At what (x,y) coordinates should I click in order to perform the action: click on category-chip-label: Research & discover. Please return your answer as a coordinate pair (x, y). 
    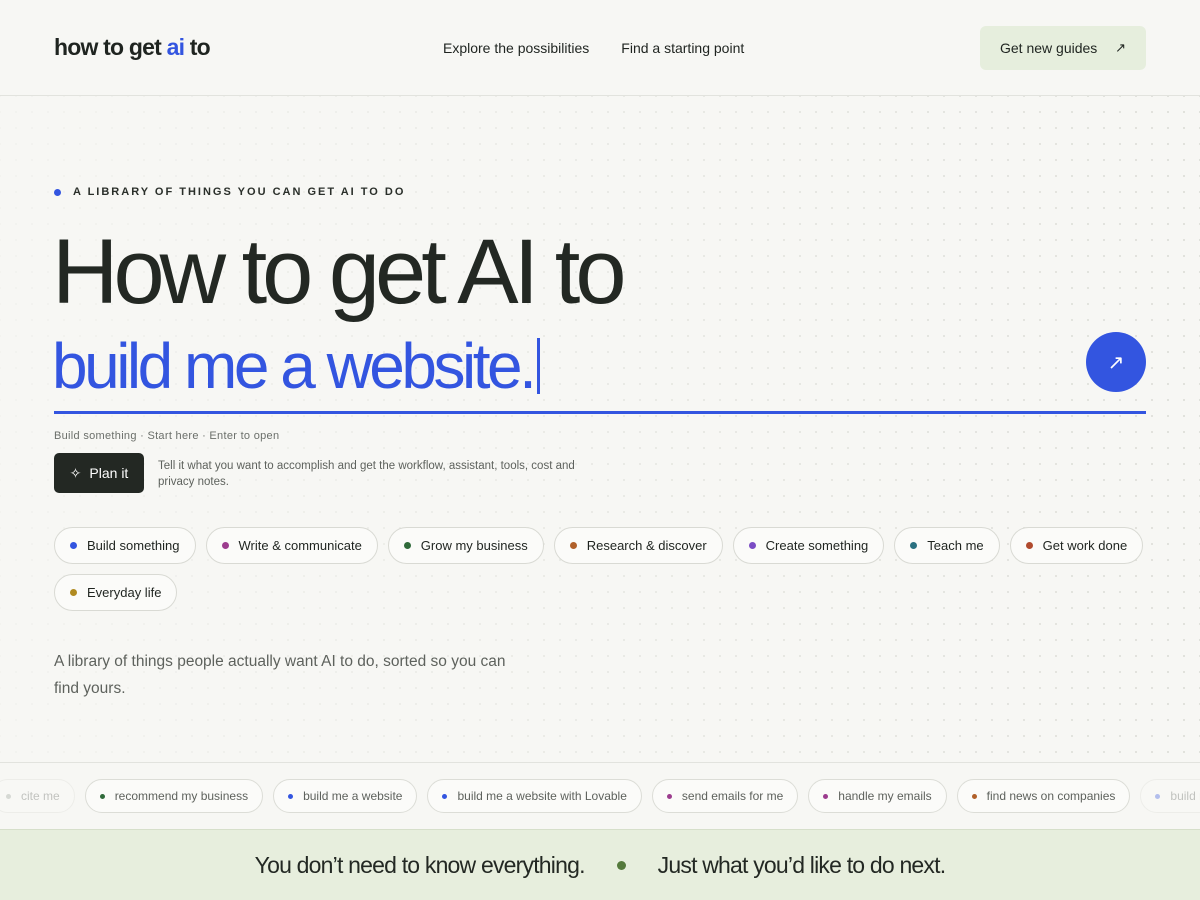
    Looking at the image, I should click on (646, 545).